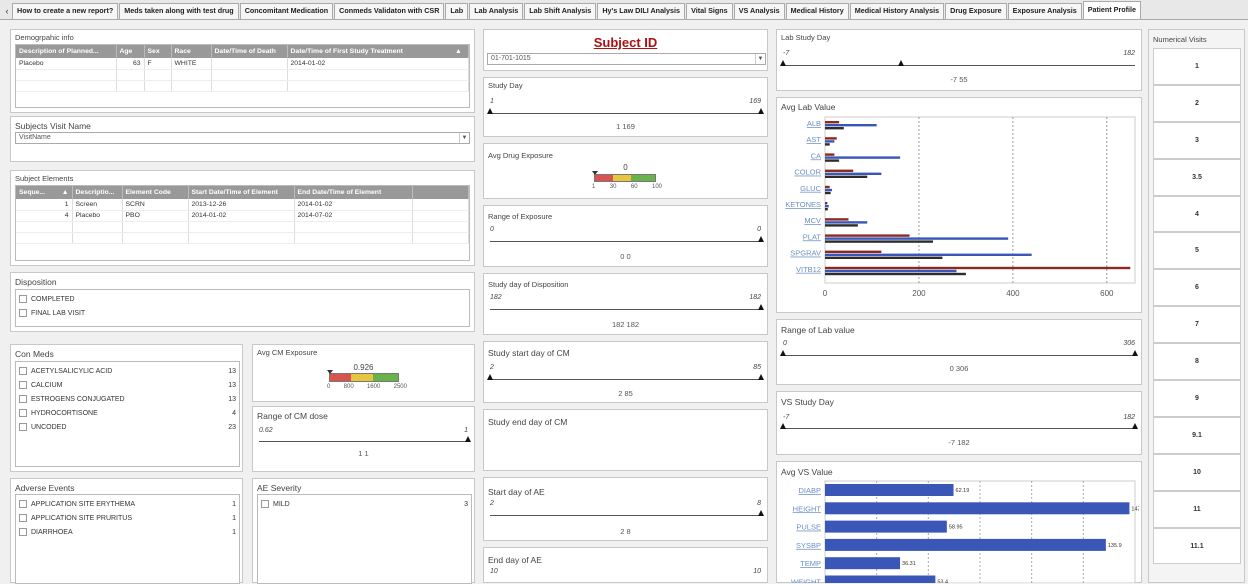 The height and width of the screenshot is (584, 1248). What do you see at coordinates (191, 51) in the screenshot?
I see `col-race: Race` at bounding box center [191, 51].